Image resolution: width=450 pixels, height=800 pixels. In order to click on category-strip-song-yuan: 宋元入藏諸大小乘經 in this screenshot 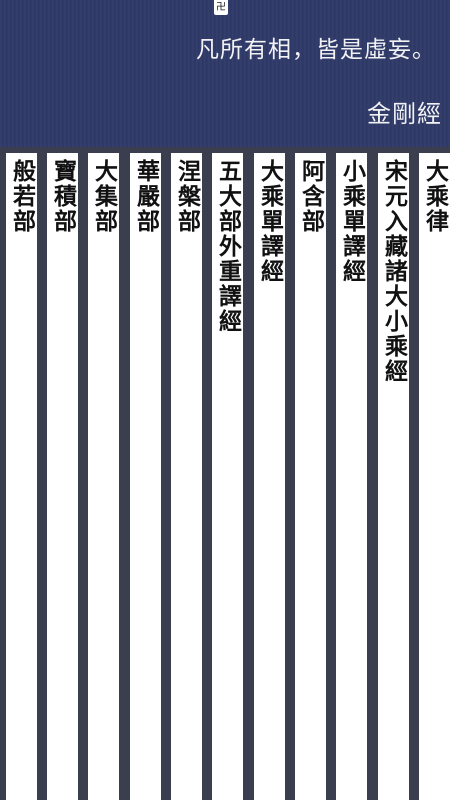, I will do `click(393, 476)`.